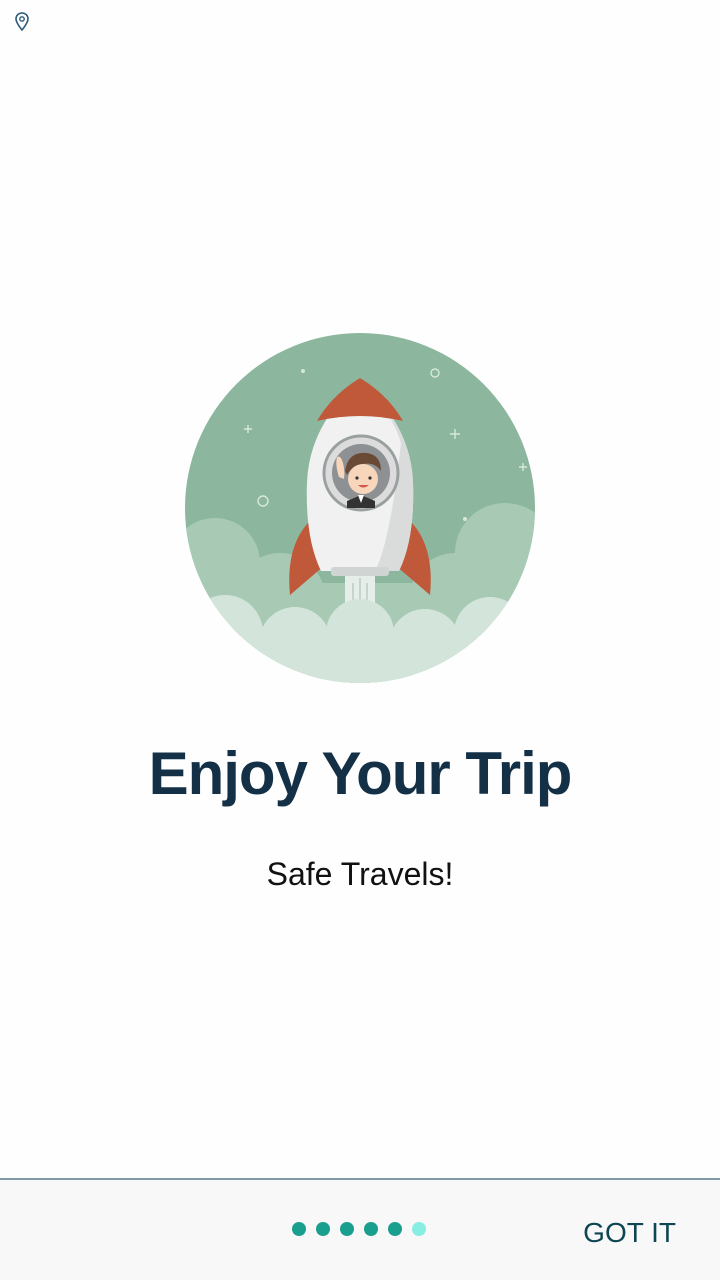 This screenshot has height=1280, width=720. I want to click on rocket-launch-illustration, so click(360, 508).